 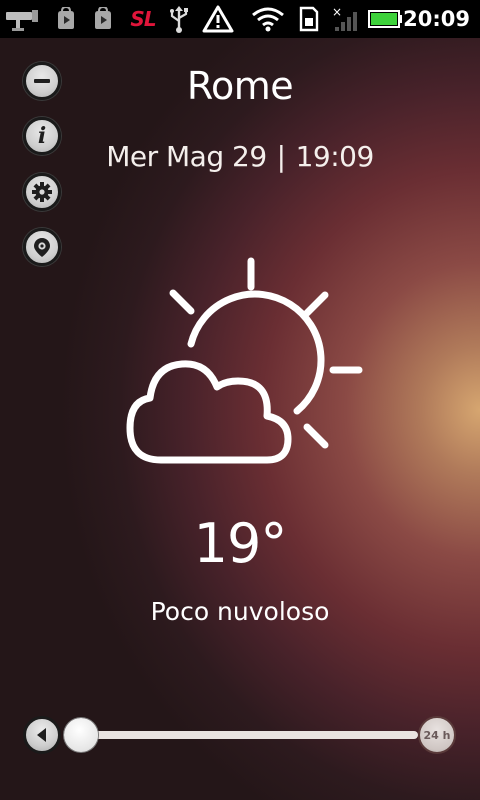 I want to click on timeline-slider-handle, so click(x=81, y=735).